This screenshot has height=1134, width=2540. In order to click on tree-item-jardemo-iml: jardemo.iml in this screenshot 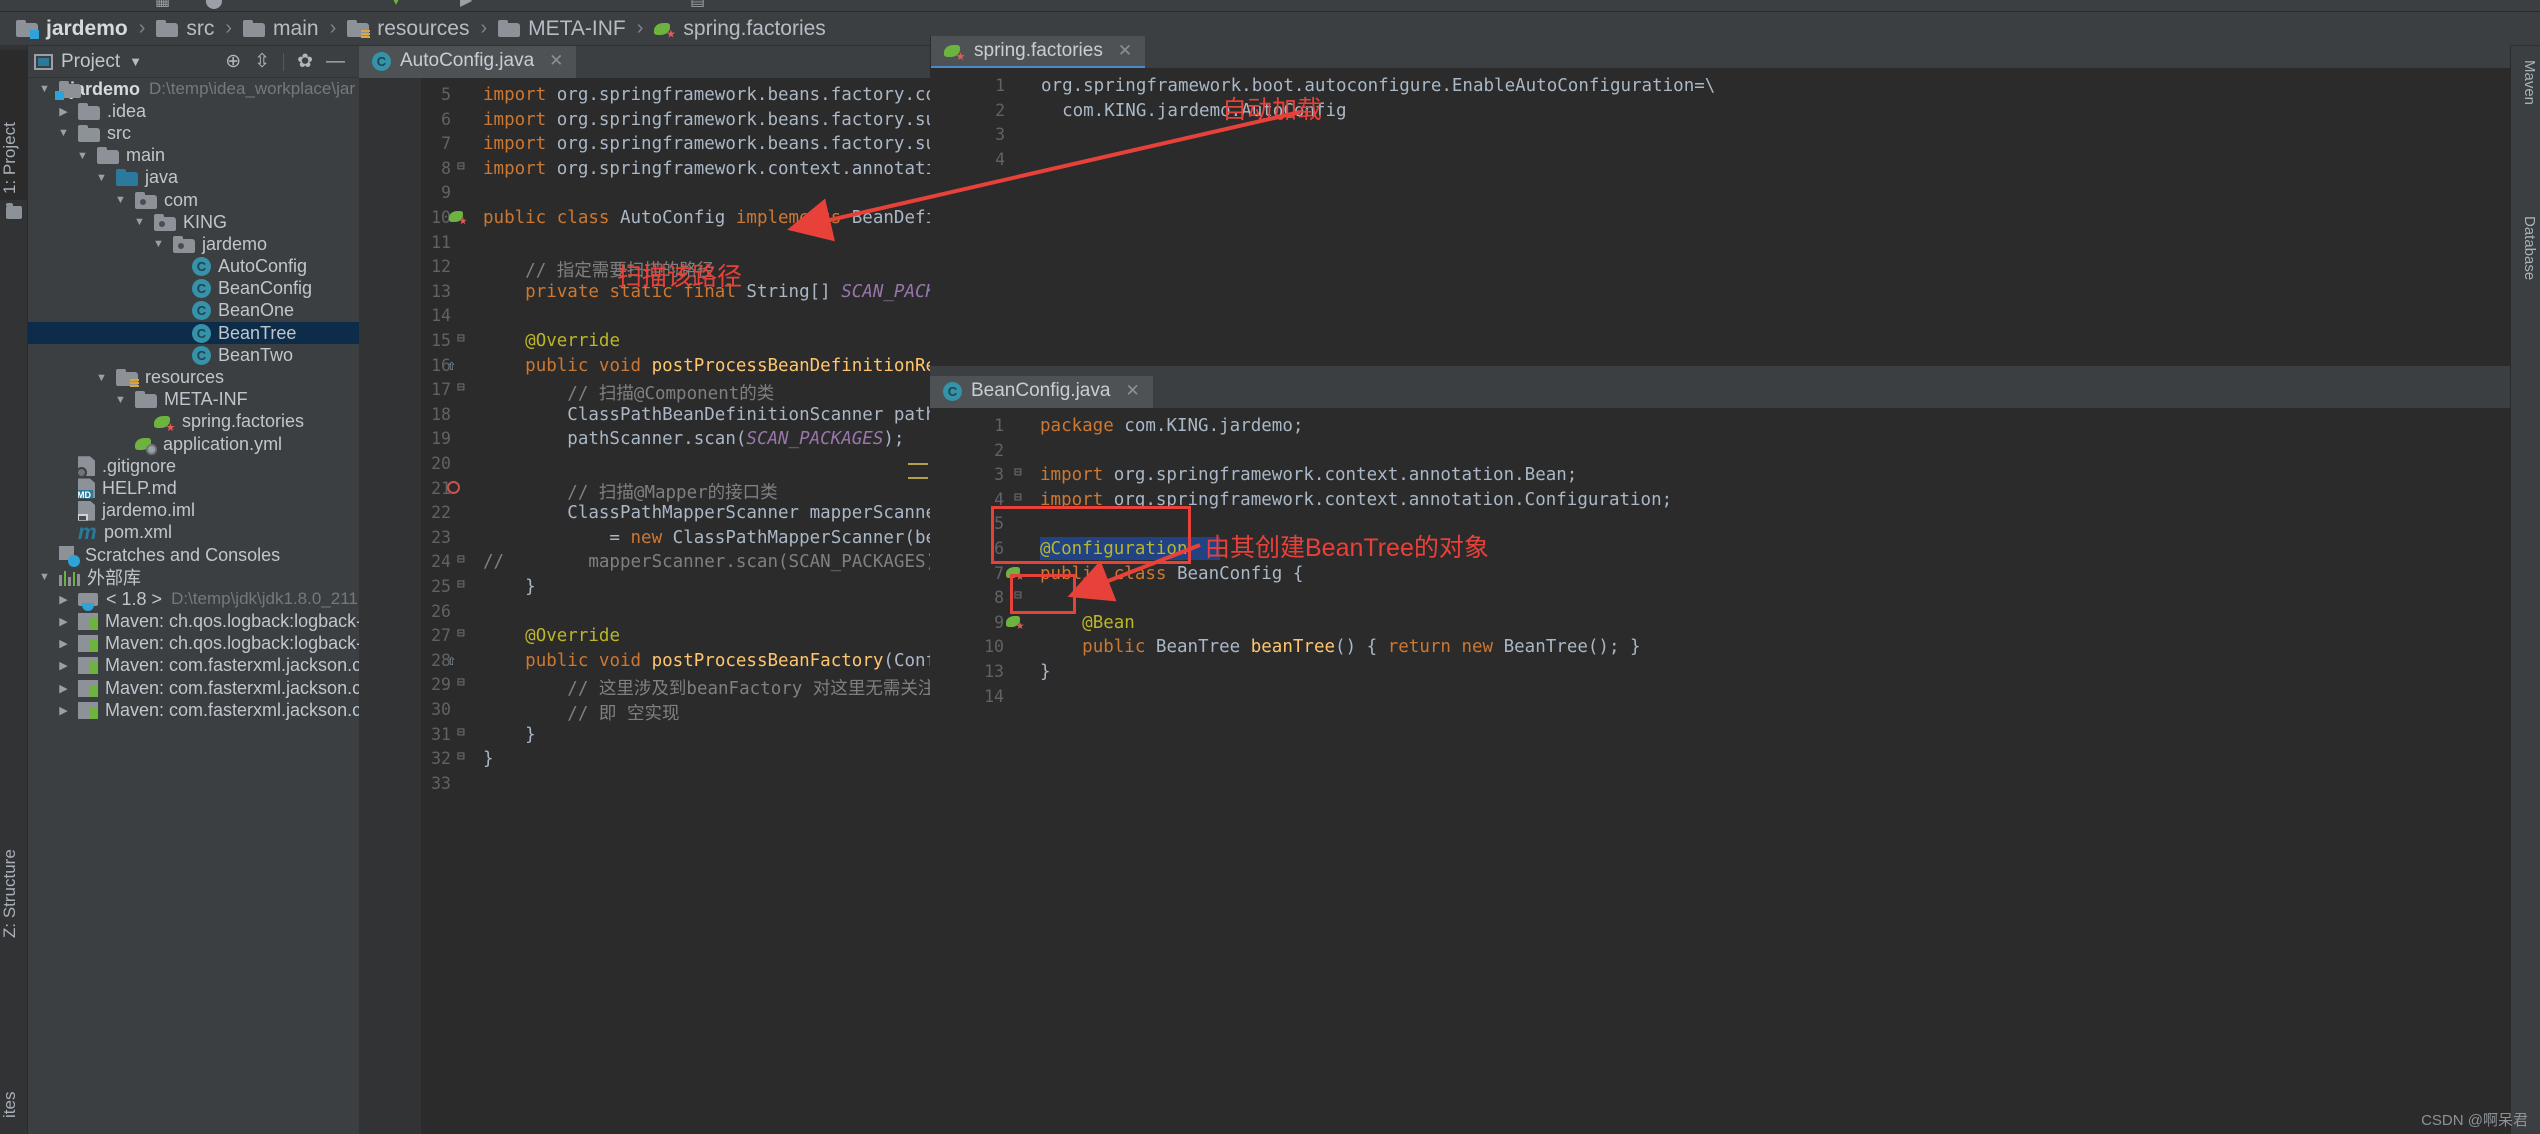, I will do `click(193, 511)`.